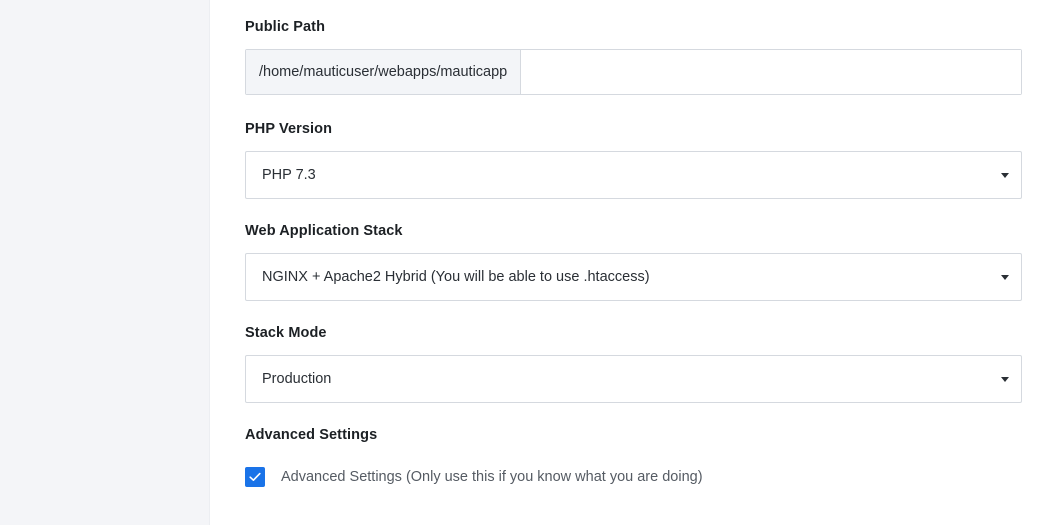 Image resolution: width=1054 pixels, height=525 pixels. What do you see at coordinates (324, 231) in the screenshot?
I see `web-app-stack-label: Web Application Stack` at bounding box center [324, 231].